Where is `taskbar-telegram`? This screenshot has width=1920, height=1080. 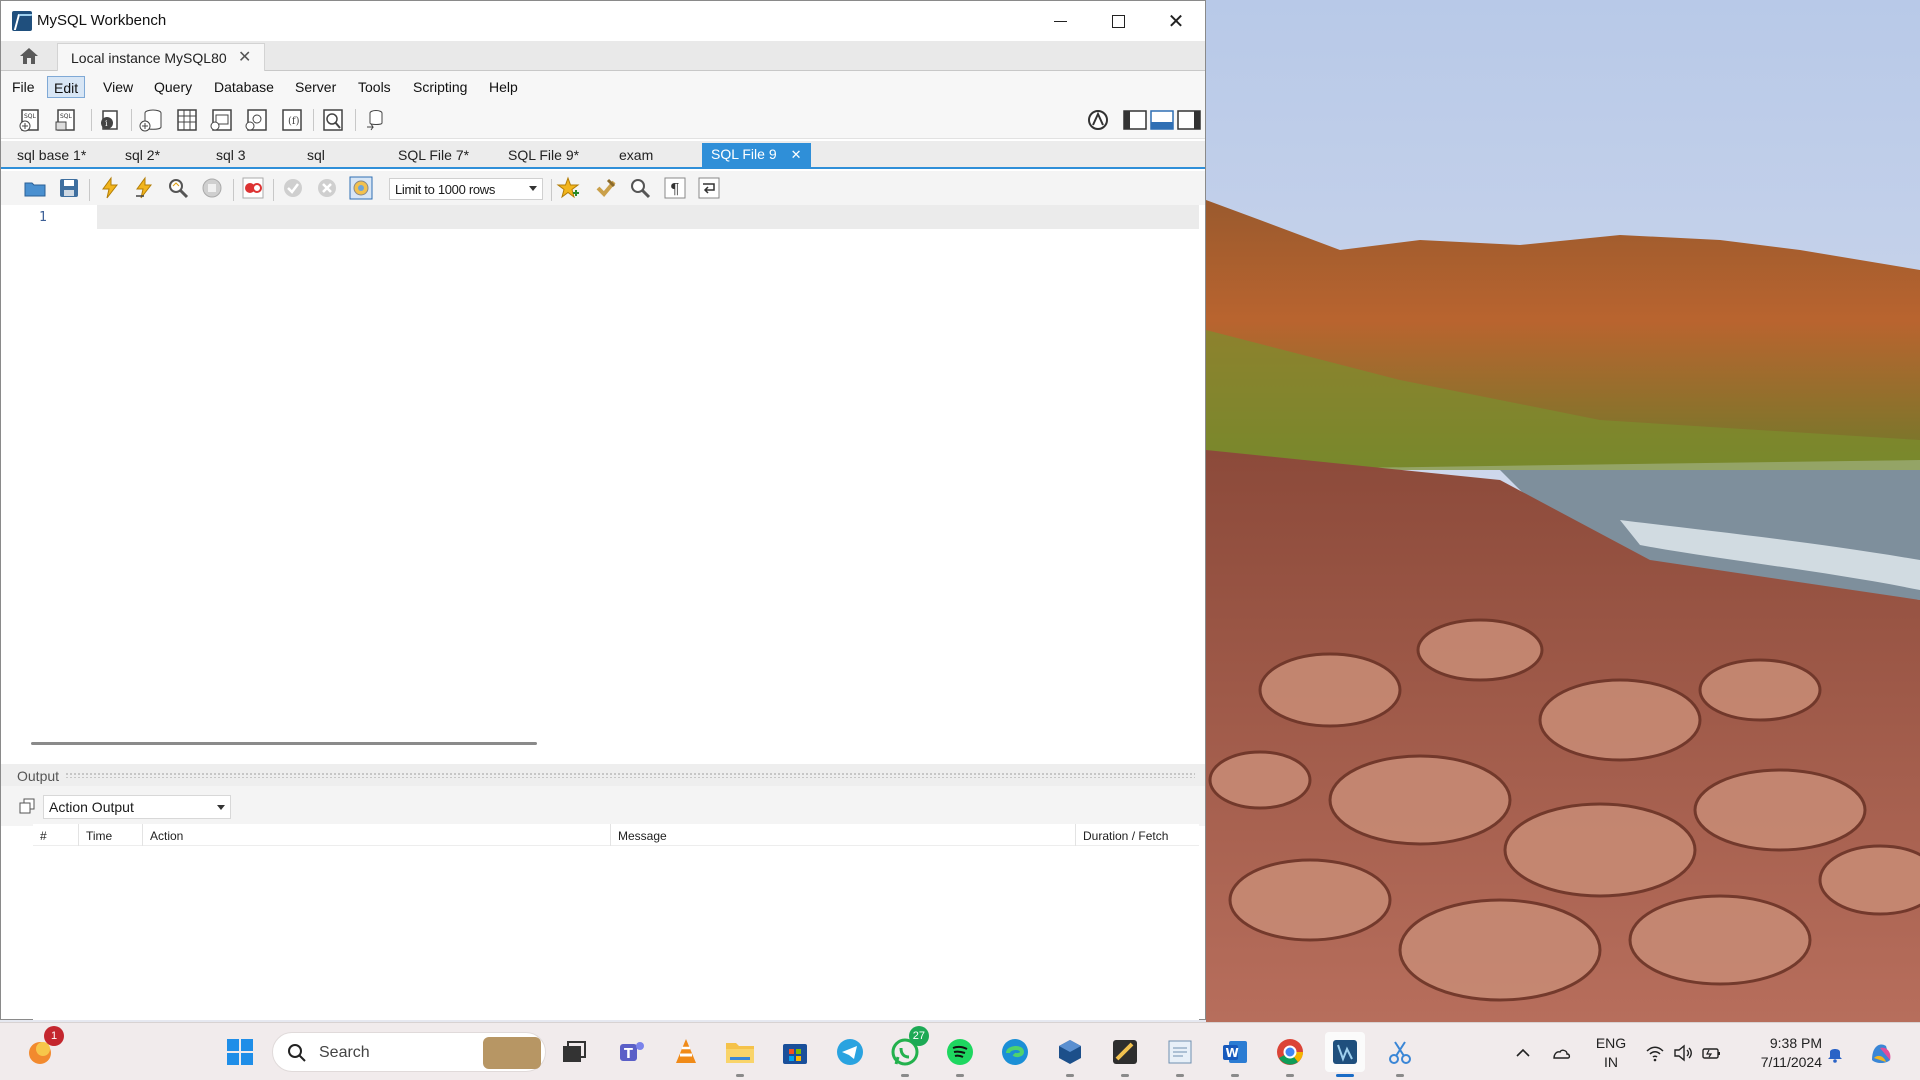 taskbar-telegram is located at coordinates (850, 1052).